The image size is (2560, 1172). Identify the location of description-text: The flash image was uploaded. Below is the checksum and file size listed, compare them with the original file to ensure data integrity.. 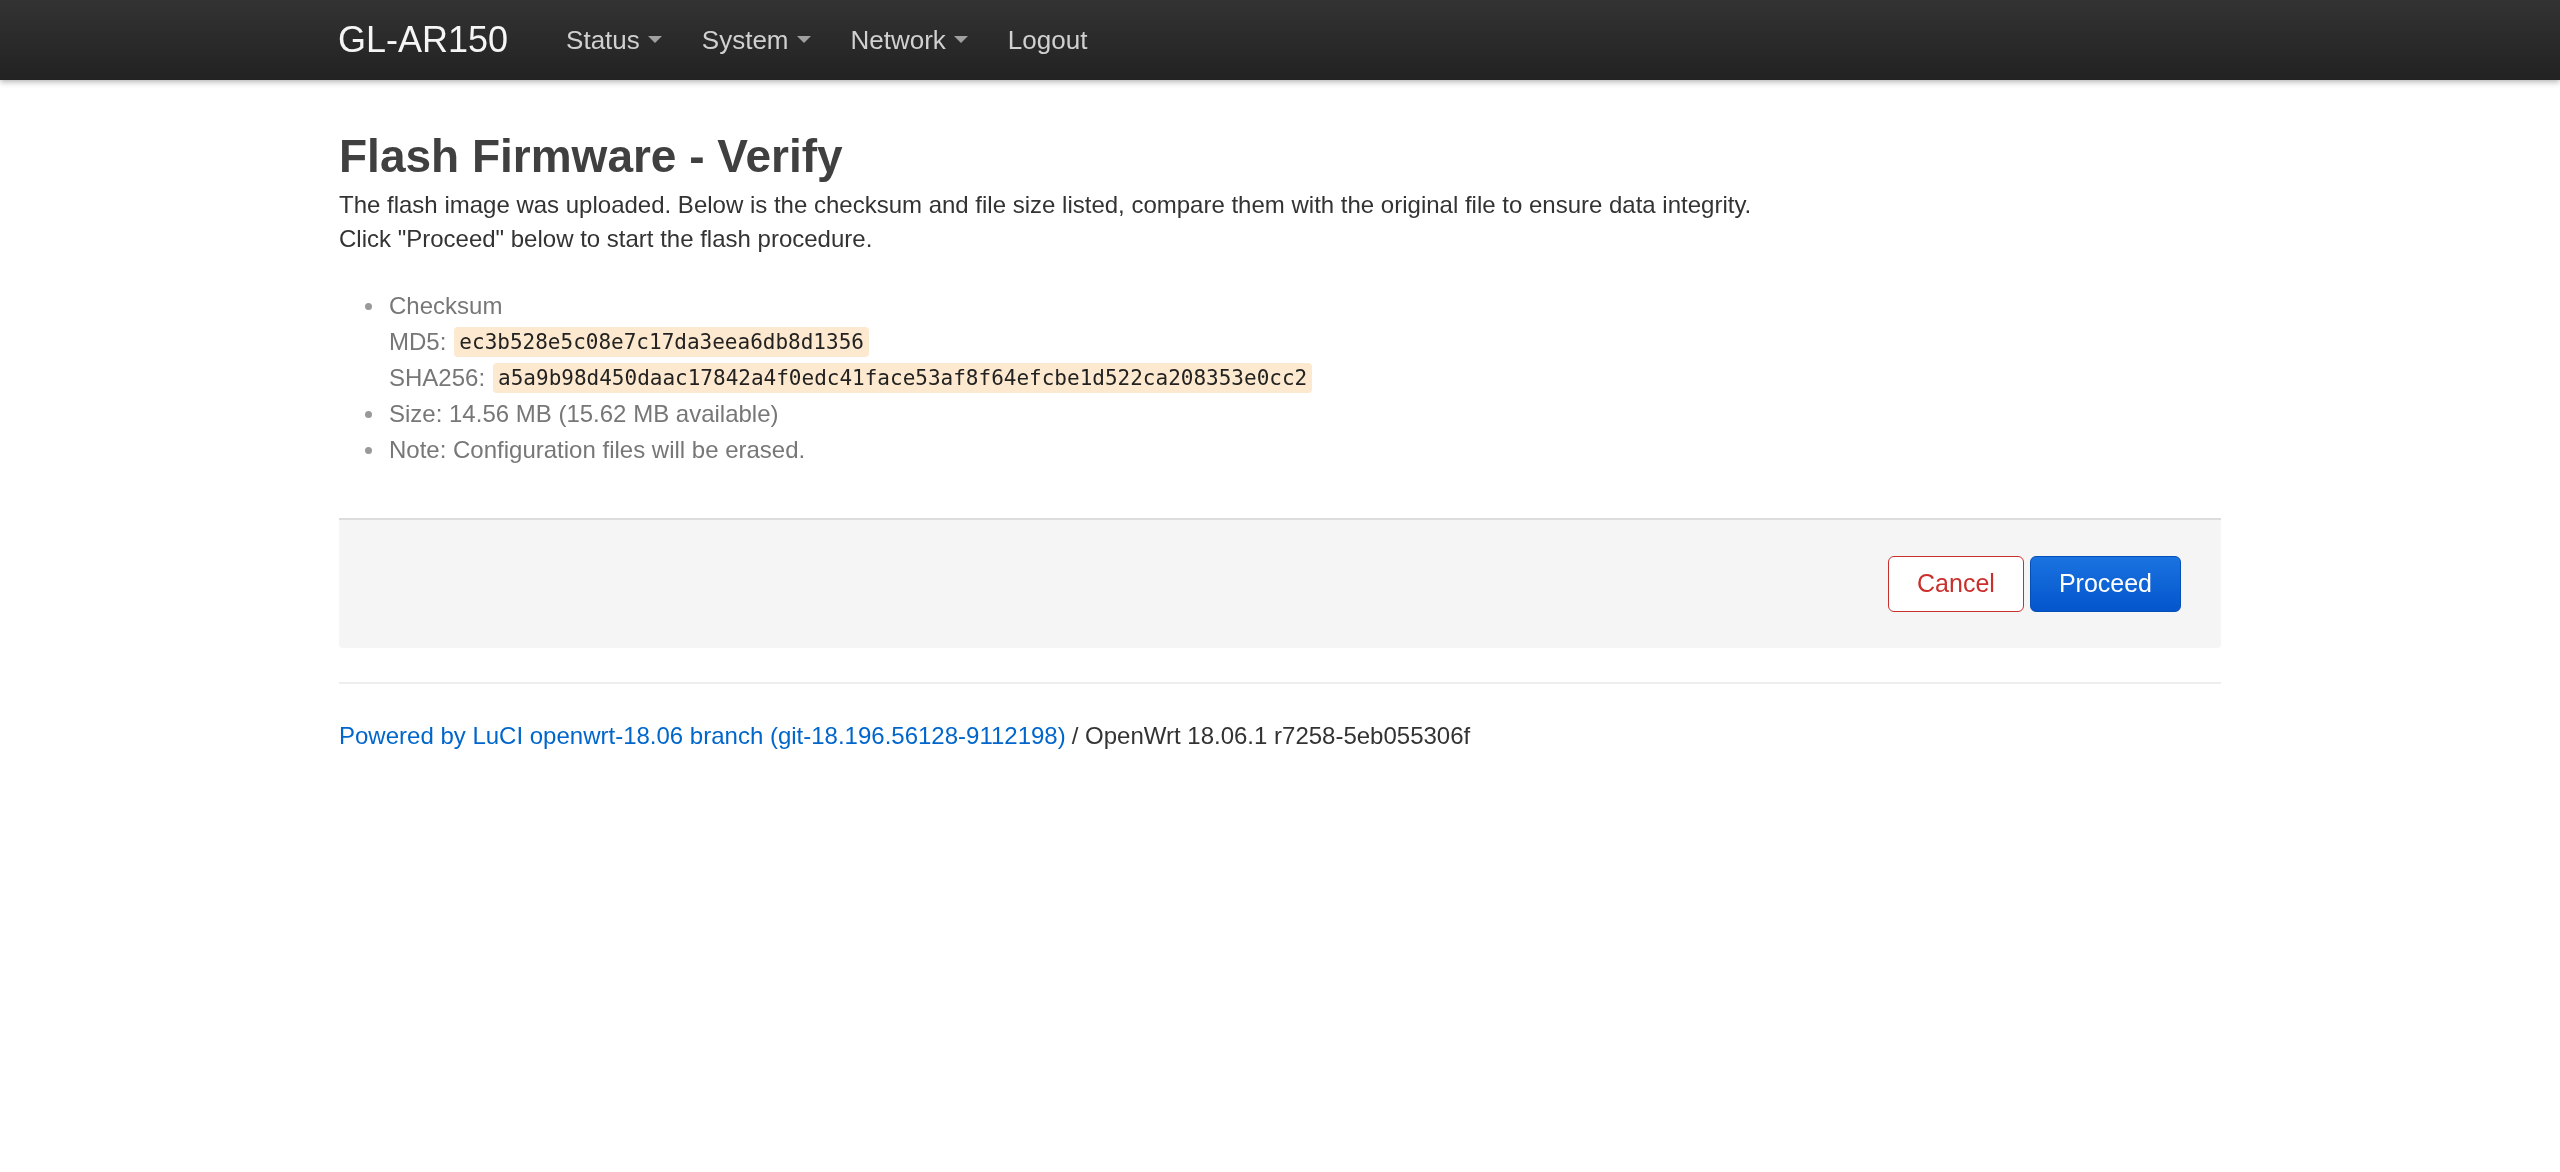
(1046, 205).